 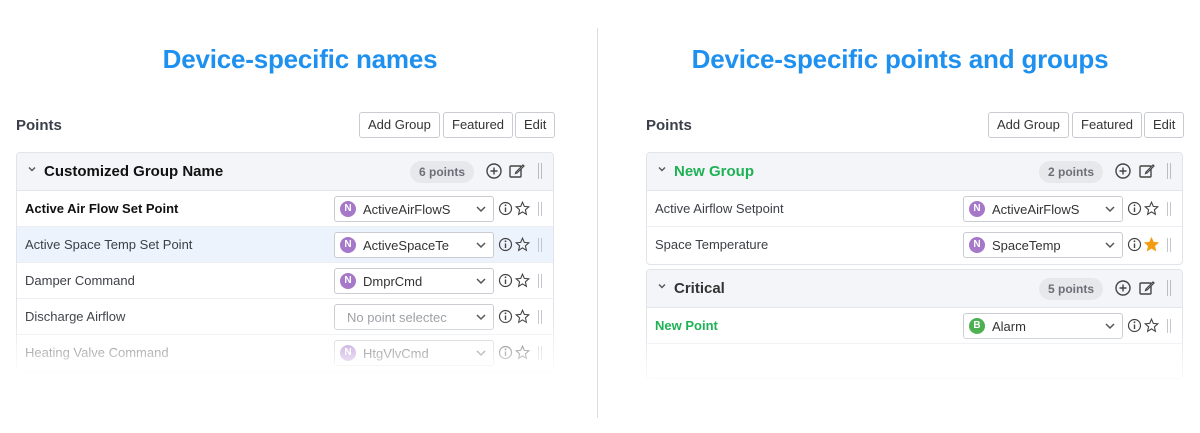 I want to click on point-select-value: Alarm, so click(x=1009, y=326).